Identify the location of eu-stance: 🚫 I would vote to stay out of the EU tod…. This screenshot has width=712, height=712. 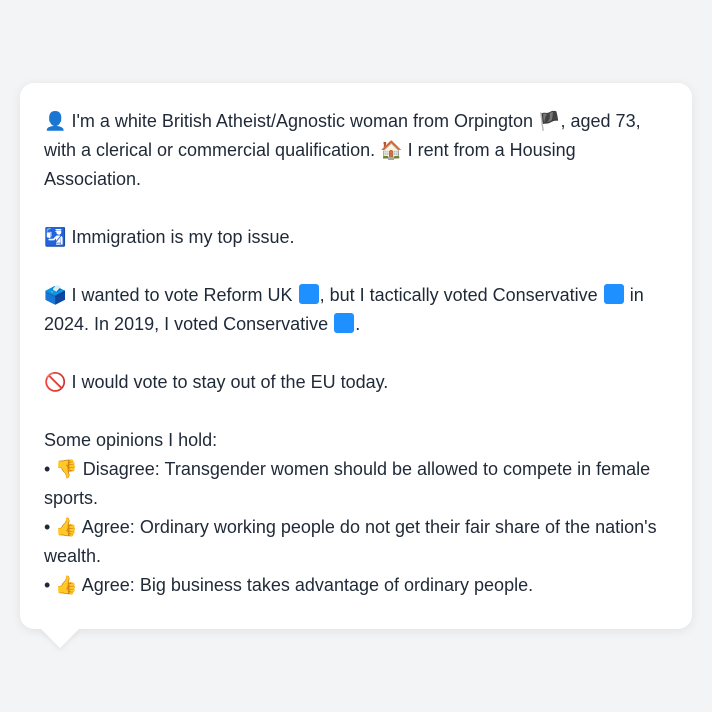
(356, 382).